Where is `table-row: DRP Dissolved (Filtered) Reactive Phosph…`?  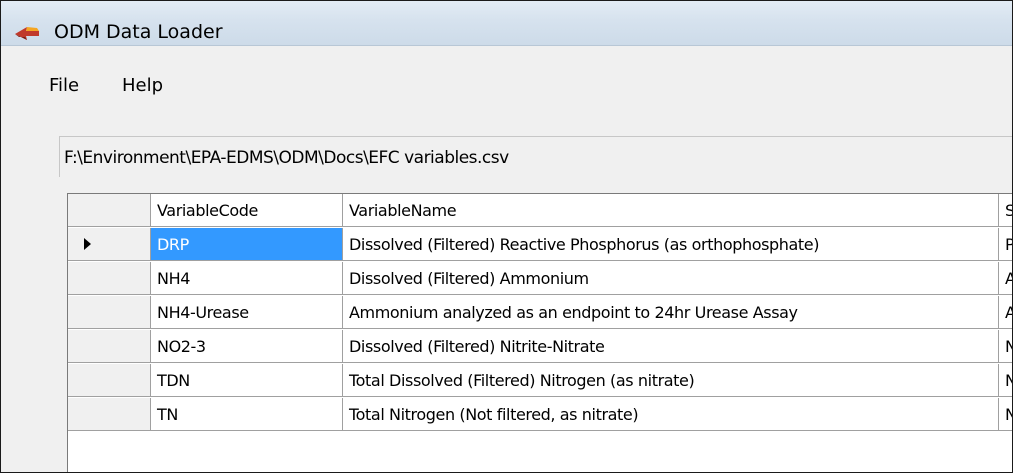
table-row: DRP Dissolved (Filtered) Reactive Phosph… is located at coordinates (540, 245).